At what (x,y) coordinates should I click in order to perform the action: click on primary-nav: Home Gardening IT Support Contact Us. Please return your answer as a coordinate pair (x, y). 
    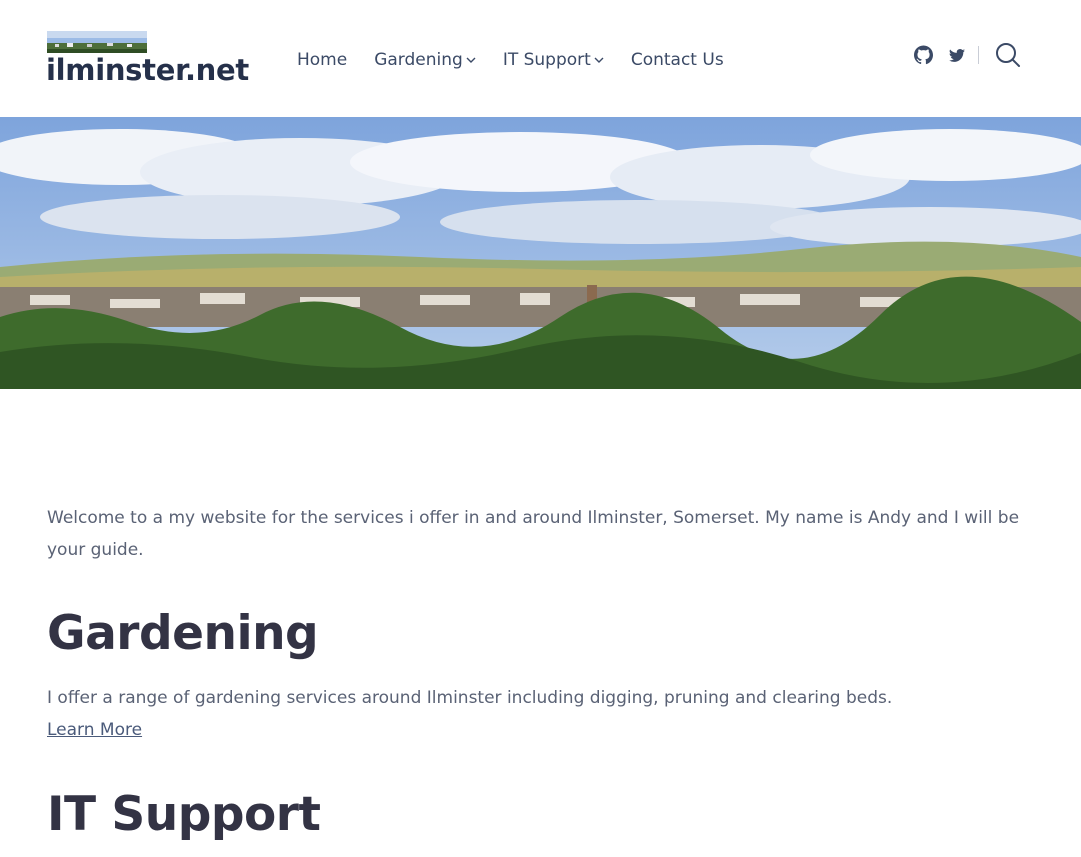
    Looking at the image, I should click on (524, 60).